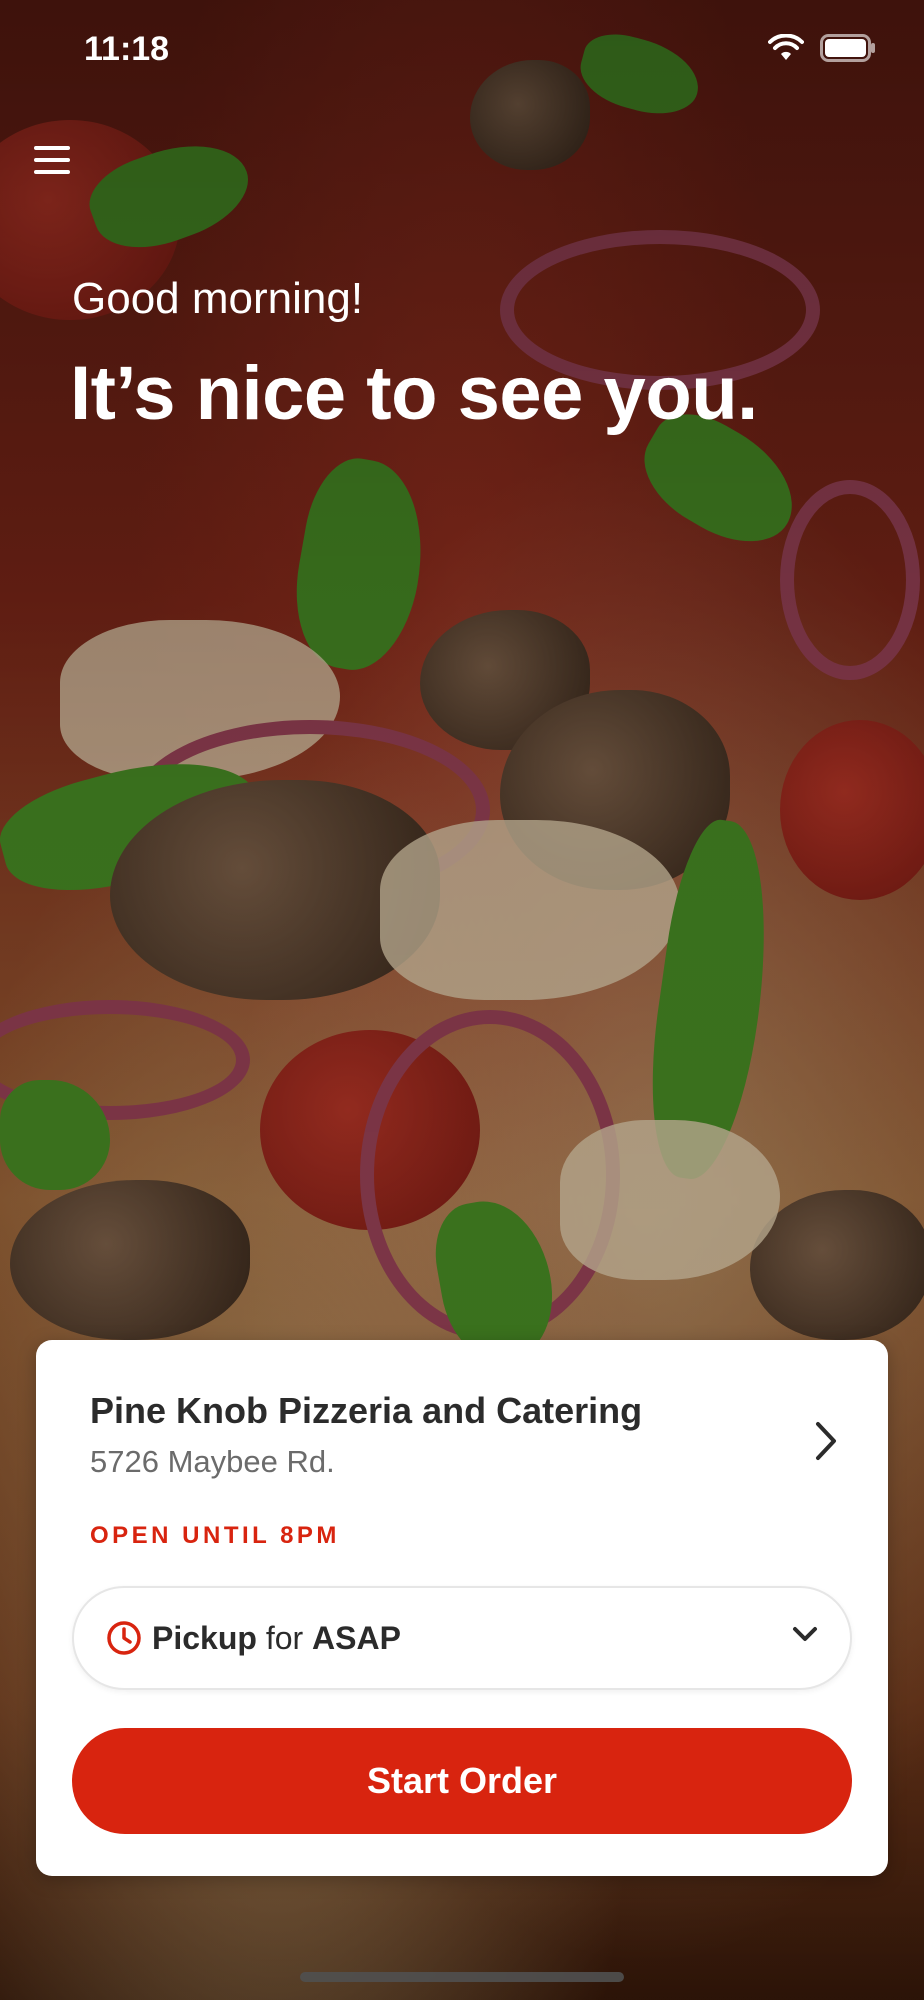  I want to click on chevron-down-icon, so click(805, 1637).